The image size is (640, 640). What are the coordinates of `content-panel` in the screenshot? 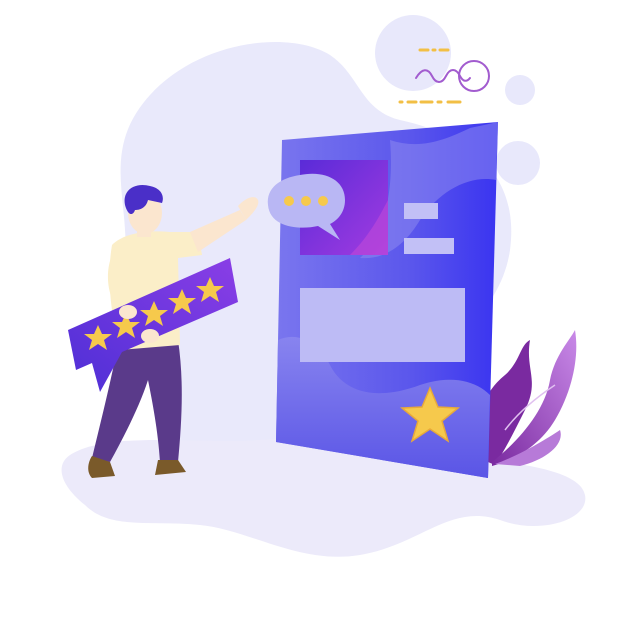 It's located at (382, 325).